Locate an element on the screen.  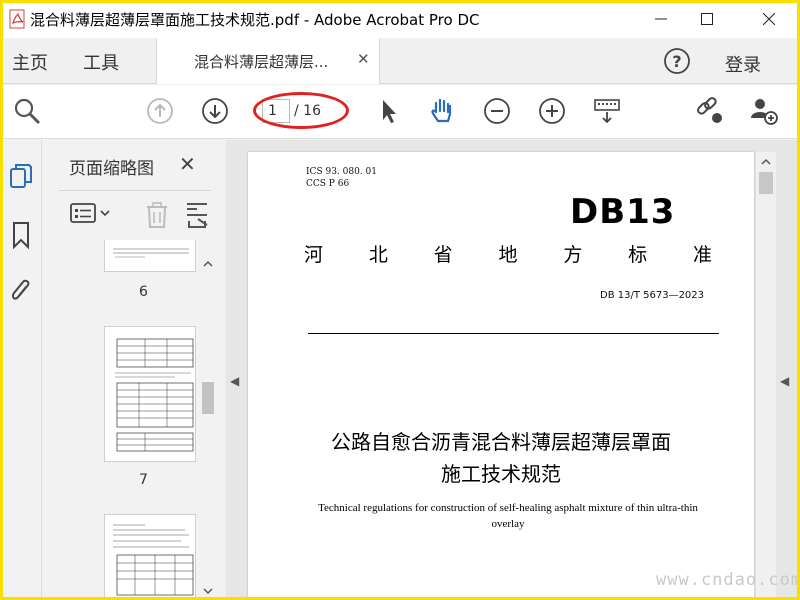
acrobat-pdf-icon is located at coordinates (17, 19).